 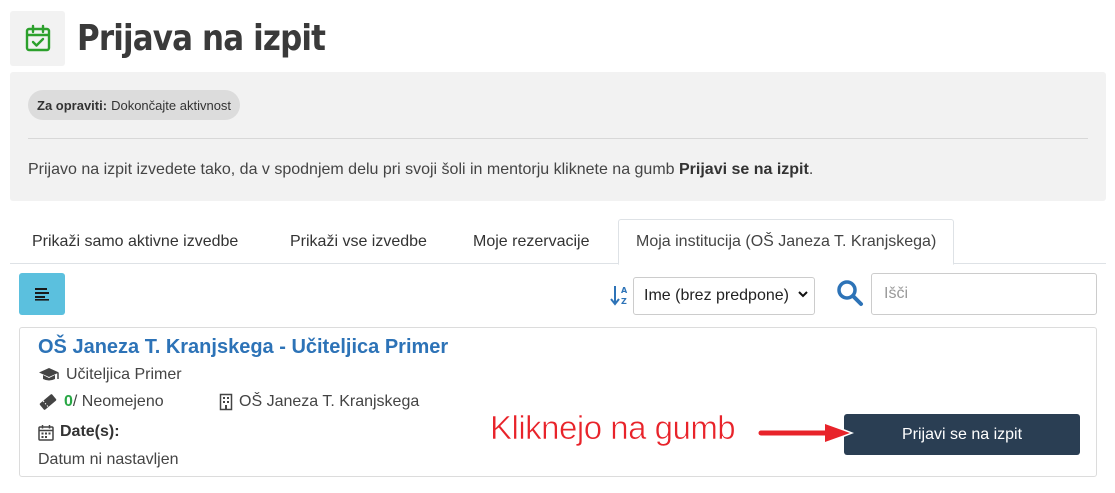 I want to click on tab-active-sessions: Prikaži samo aktivne izvedbe, so click(x=135, y=241).